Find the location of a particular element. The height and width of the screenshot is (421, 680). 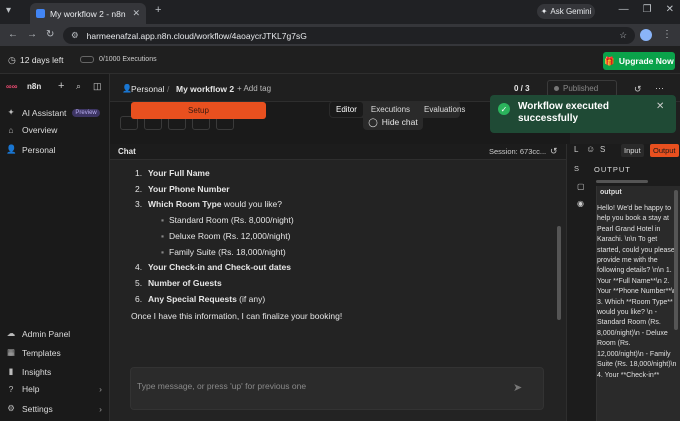

workflow-name: My workflow 2 is located at coordinates (205, 89).